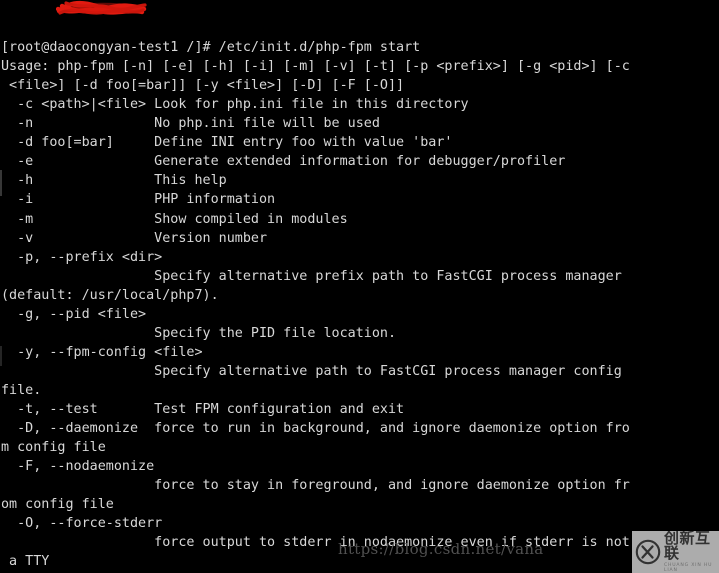 Image resolution: width=719 pixels, height=573 pixels. What do you see at coordinates (78, 467) in the screenshot?
I see `terminal-output-line: -F, --nodaemonize` at bounding box center [78, 467].